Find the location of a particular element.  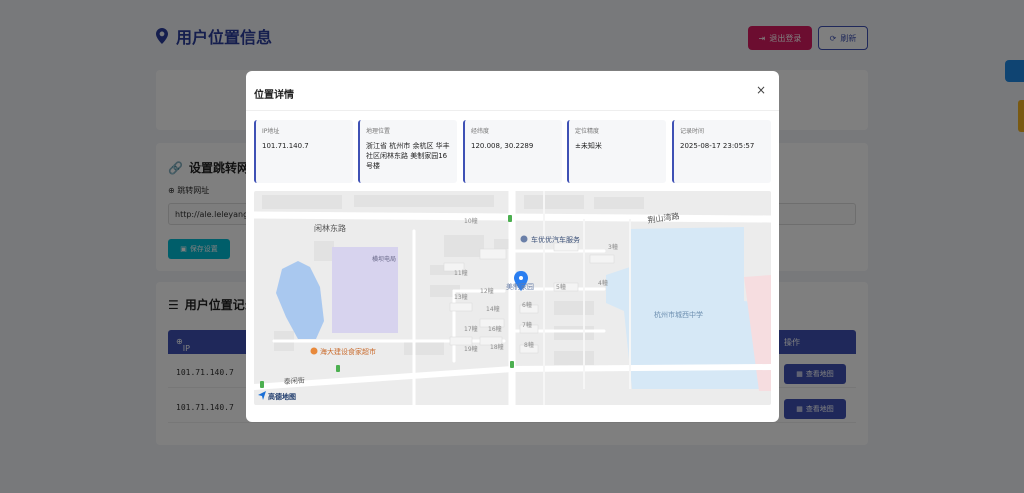

road-label: 闲林东路 is located at coordinates (330, 228).